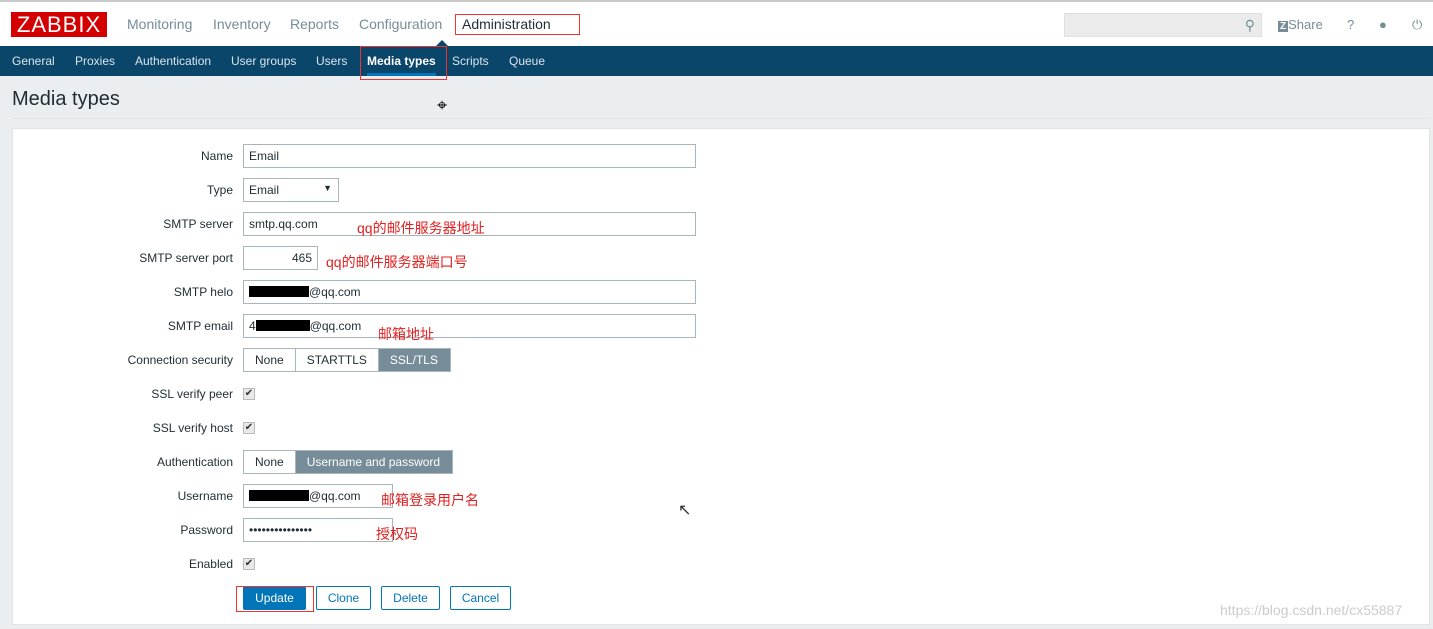 The width and height of the screenshot is (1433, 629). I want to click on smtp-email-annotation: 邮箱地址, so click(406, 334).